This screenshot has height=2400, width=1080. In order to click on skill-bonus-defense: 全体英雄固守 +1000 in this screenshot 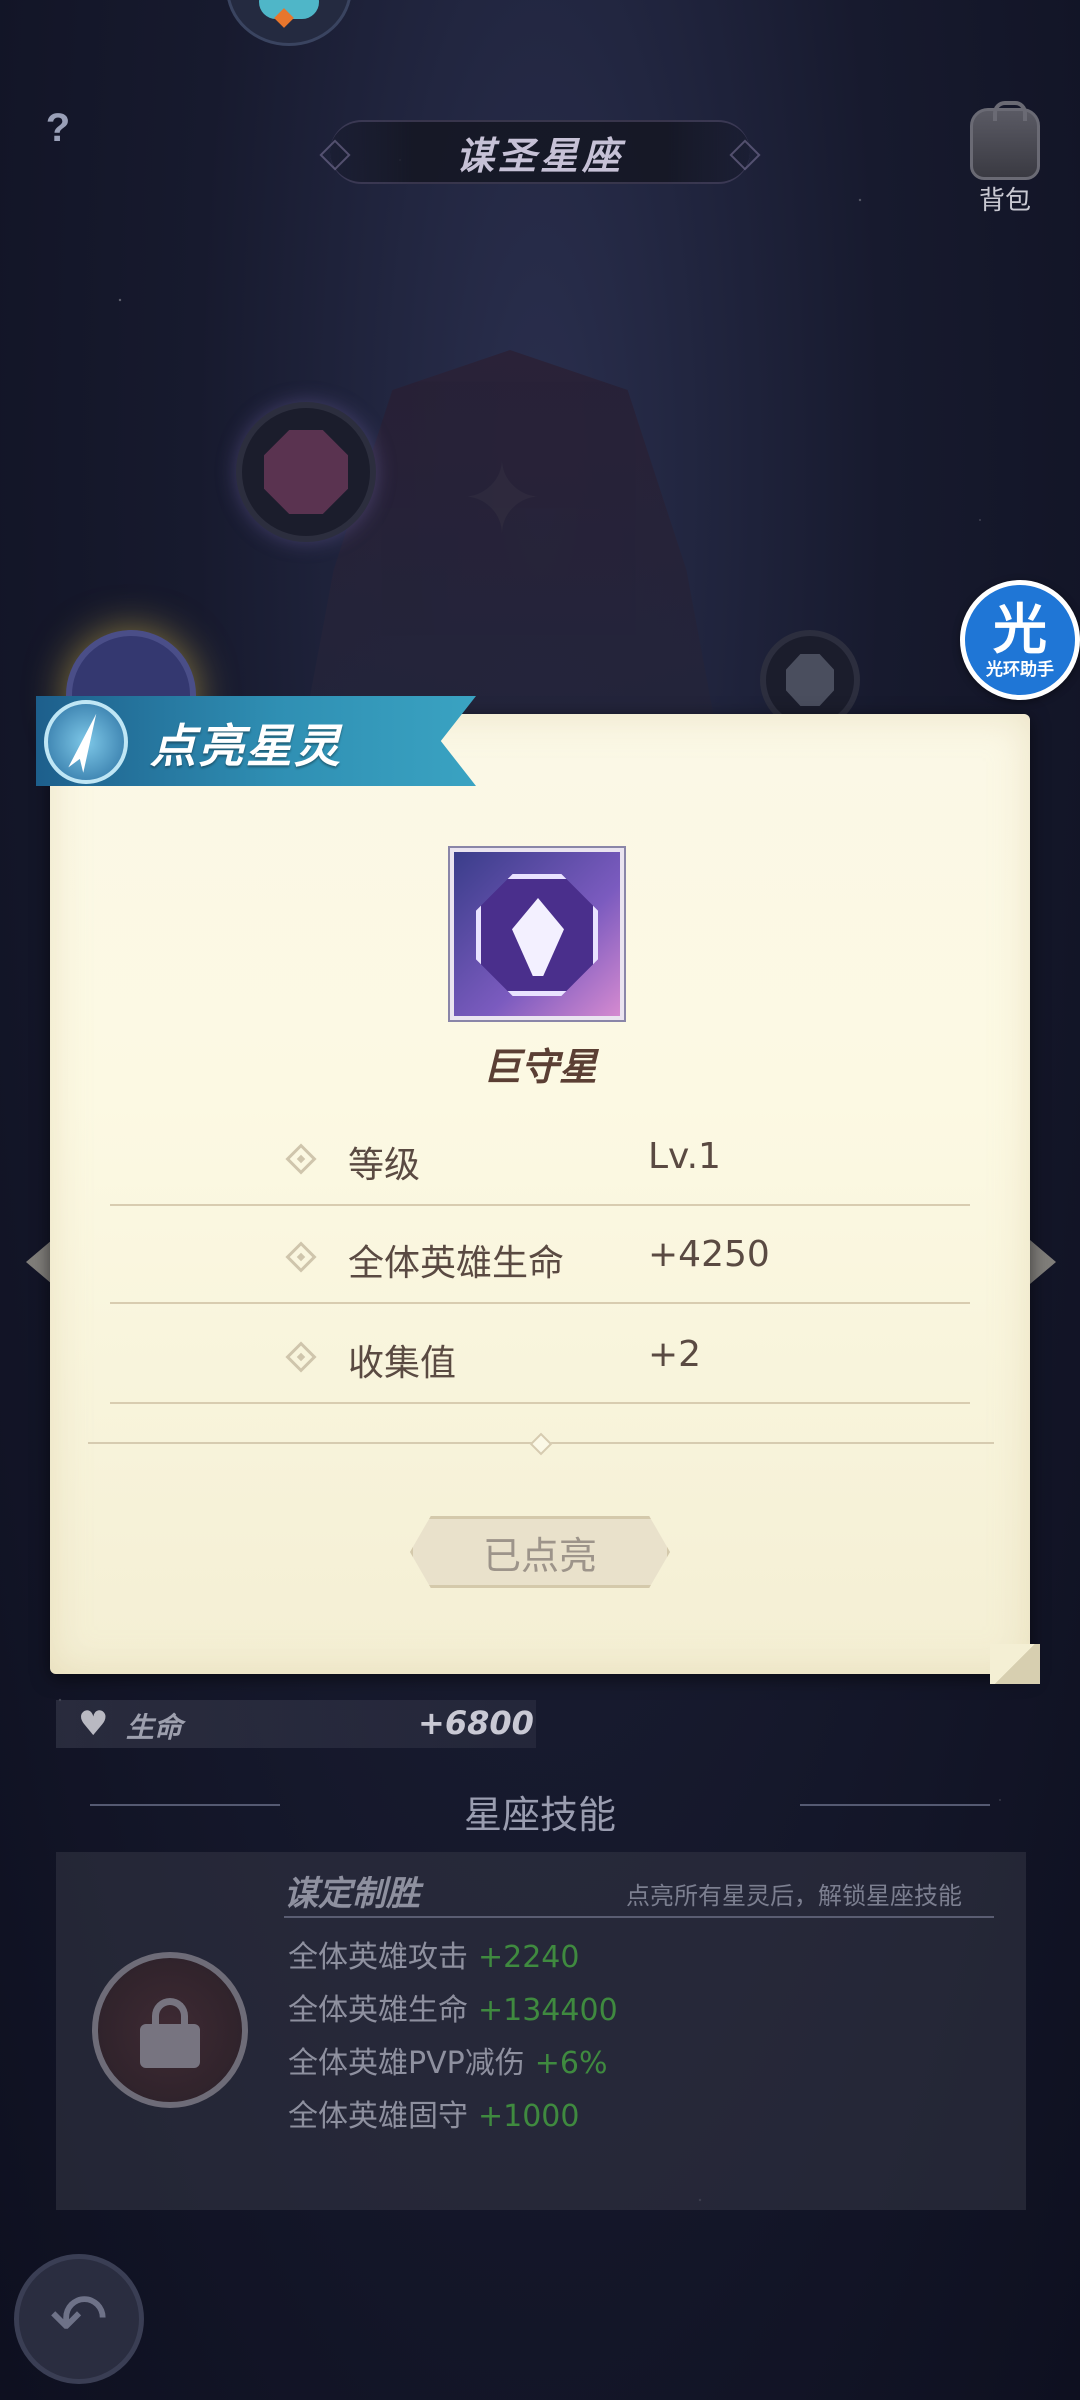, I will do `click(433, 2113)`.